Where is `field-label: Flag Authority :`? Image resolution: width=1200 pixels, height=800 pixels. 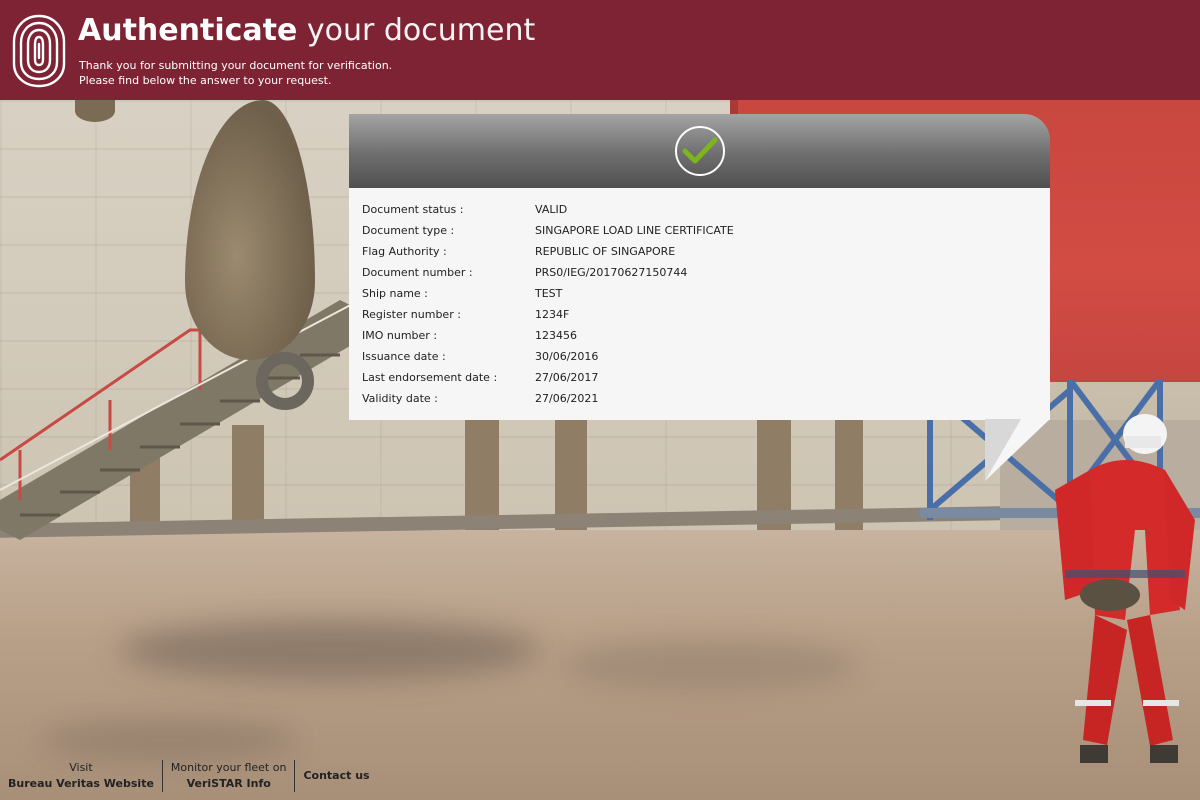
field-label: Flag Authority : is located at coordinates (404, 251).